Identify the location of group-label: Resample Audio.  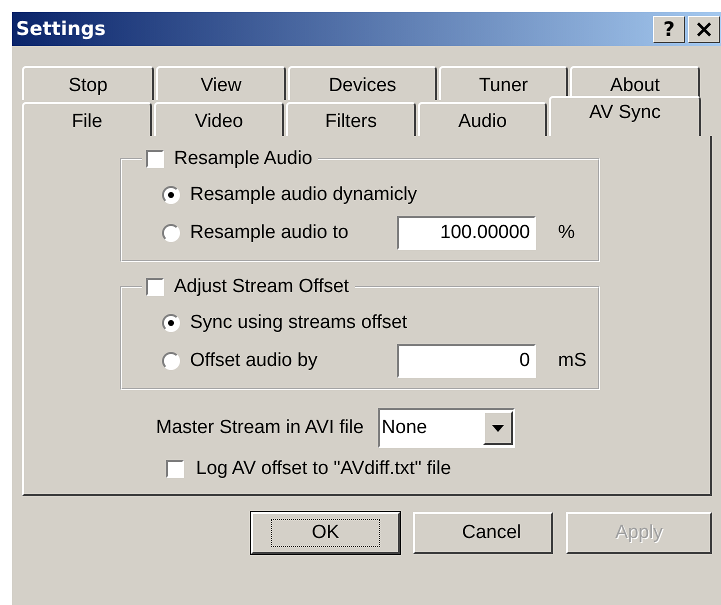
(243, 159).